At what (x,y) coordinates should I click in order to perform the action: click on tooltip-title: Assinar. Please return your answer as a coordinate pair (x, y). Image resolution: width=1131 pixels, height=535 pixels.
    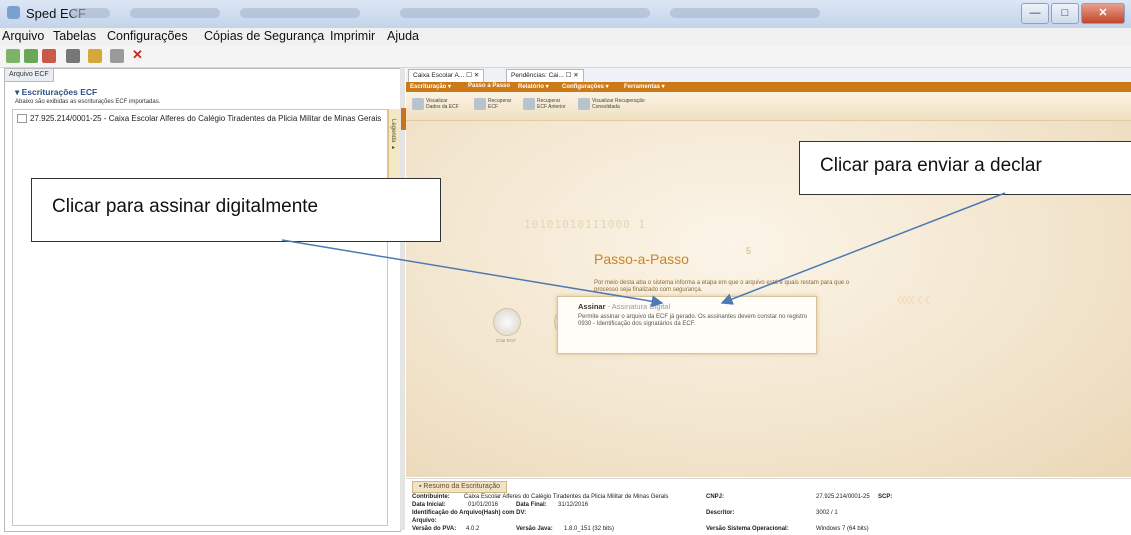
    Looking at the image, I should click on (592, 306).